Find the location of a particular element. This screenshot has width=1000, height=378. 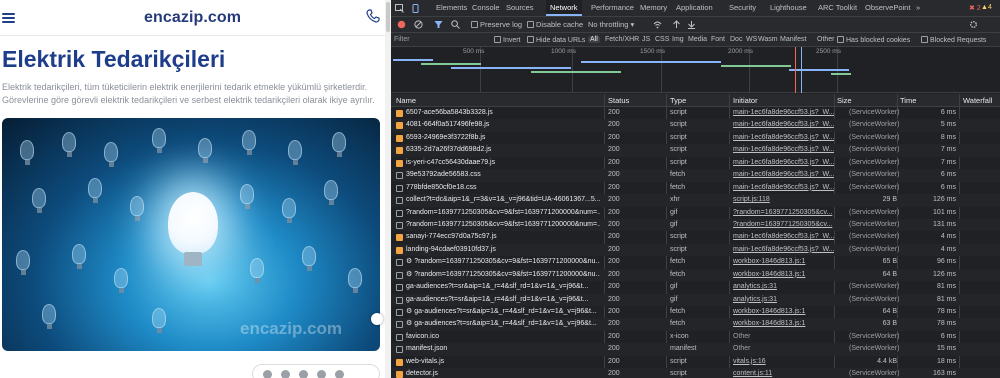

warning-count-badge: ▲4 is located at coordinates (986, 7).